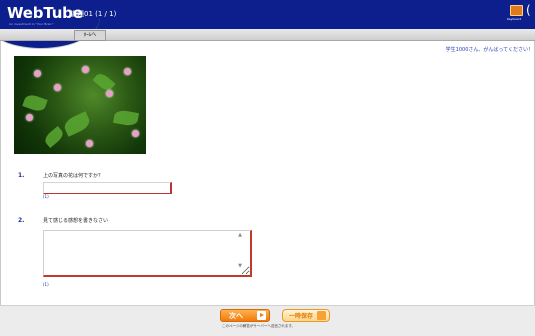 The image size is (535, 336). I want to click on scroll-up-icon: ▲, so click(240, 235).